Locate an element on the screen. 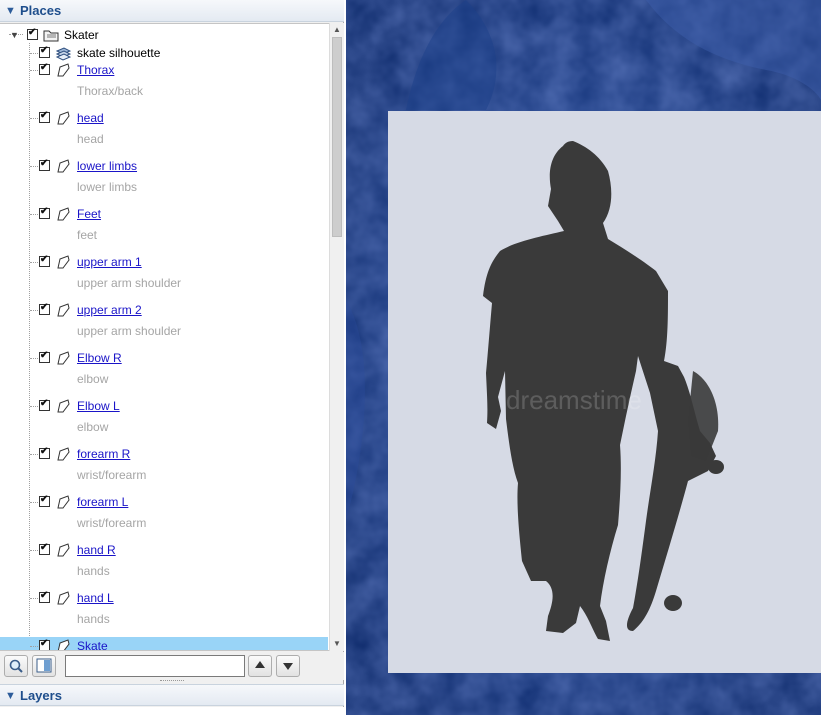 The height and width of the screenshot is (715, 821). arrow-up-icon is located at coordinates (260, 664).